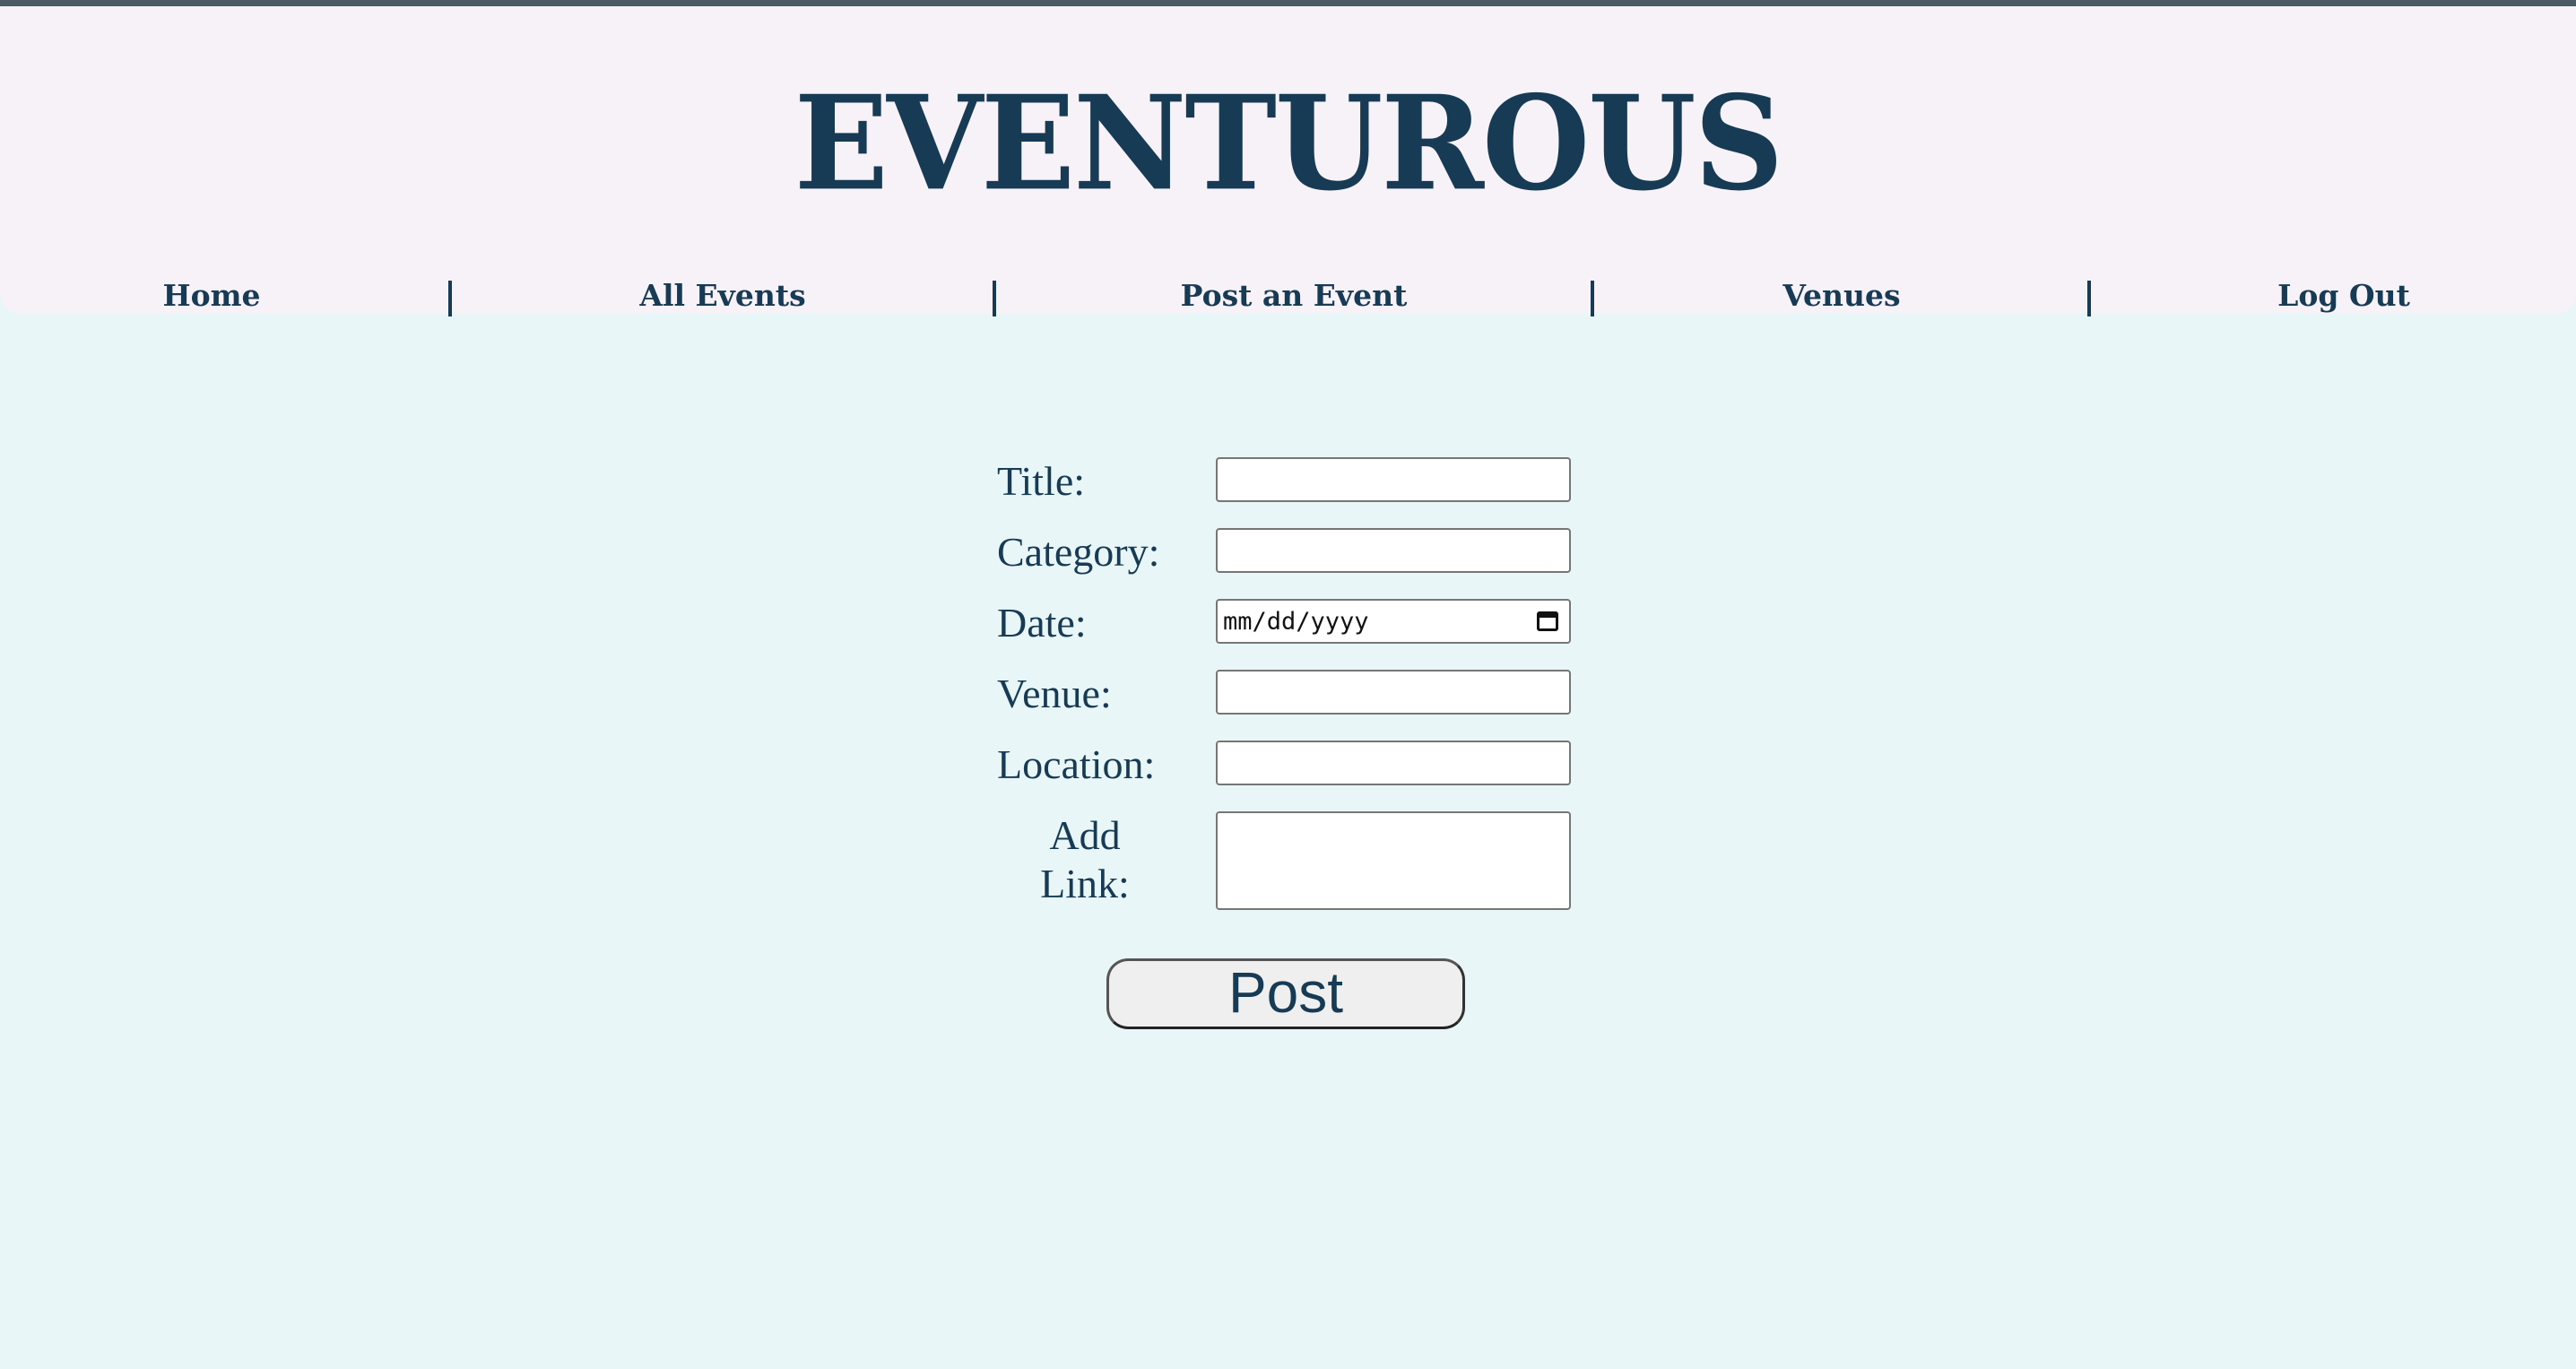  I want to click on nav-venues: Venues, so click(1841, 295).